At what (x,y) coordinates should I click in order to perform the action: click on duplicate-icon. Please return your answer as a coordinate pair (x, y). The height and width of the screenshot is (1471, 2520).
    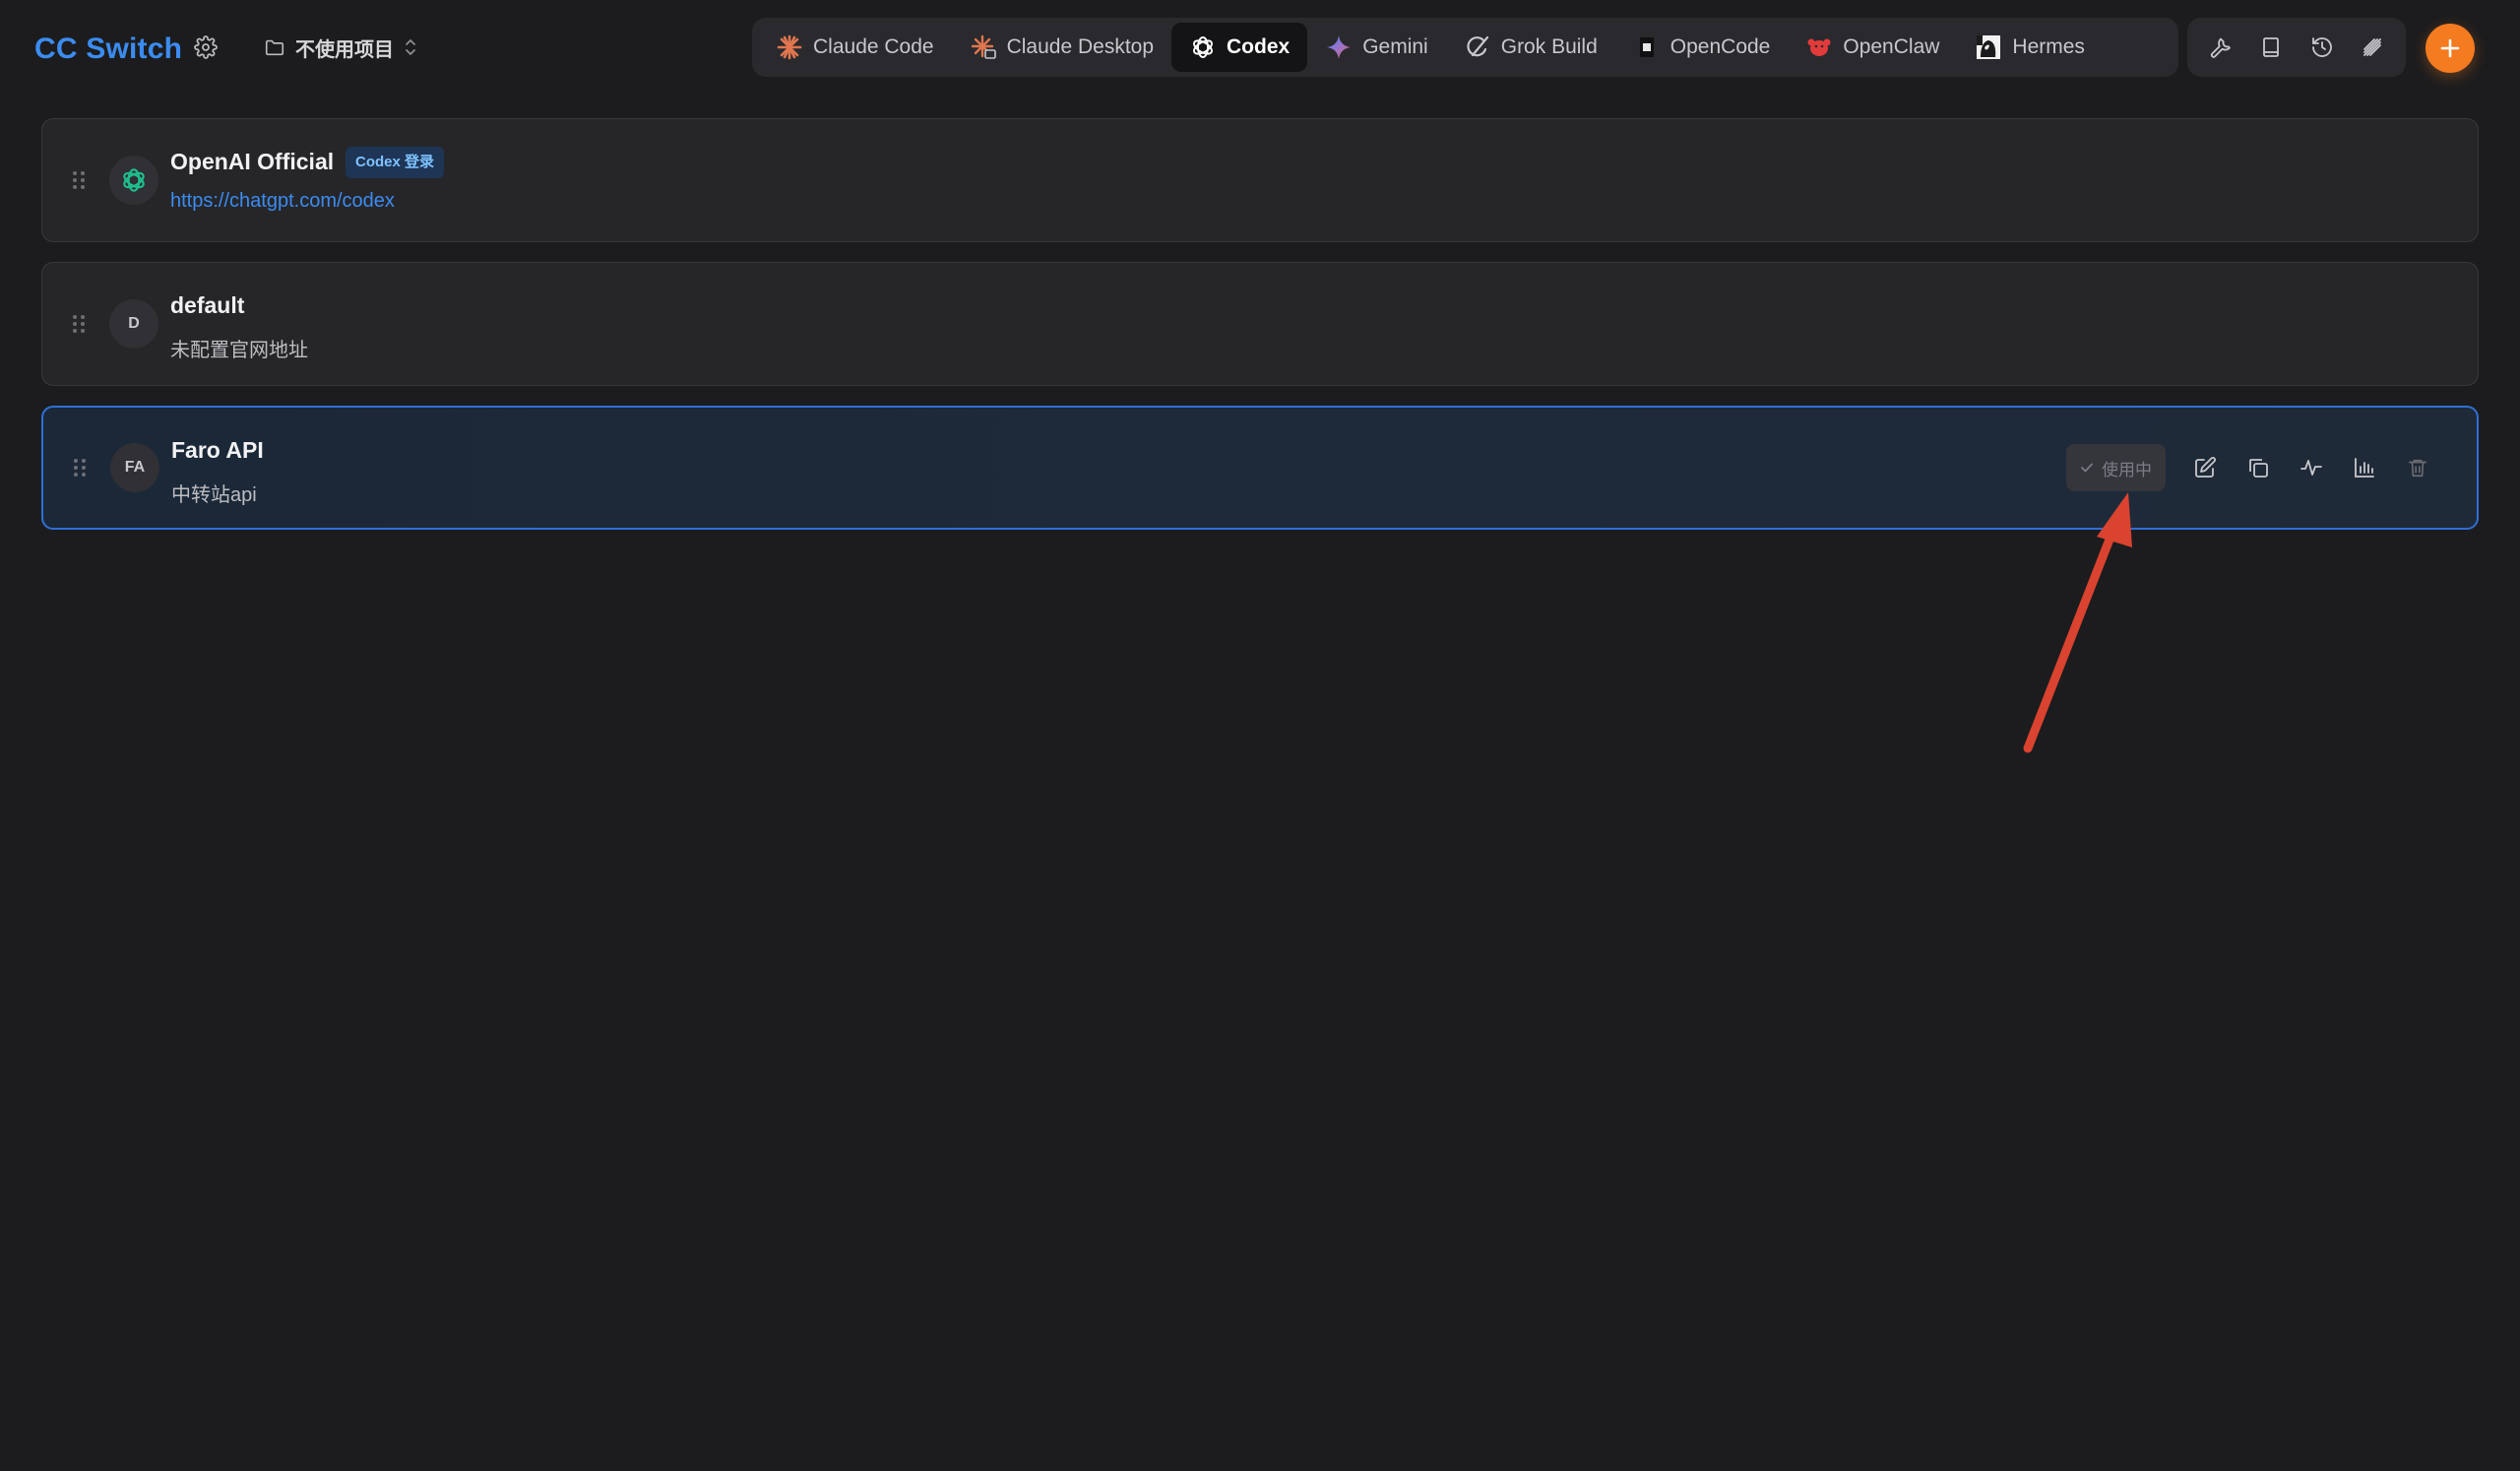
    Looking at the image, I should click on (2258, 468).